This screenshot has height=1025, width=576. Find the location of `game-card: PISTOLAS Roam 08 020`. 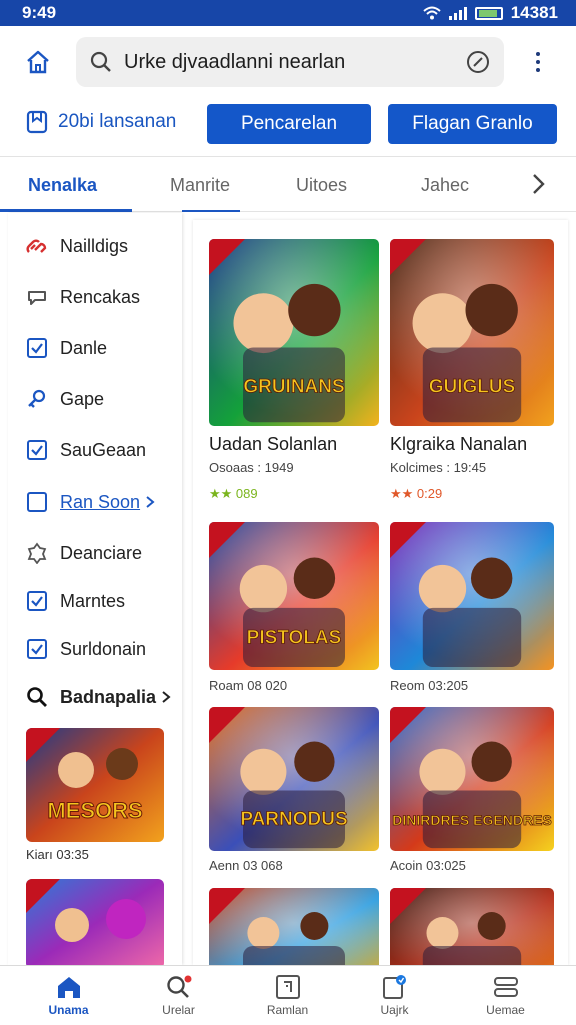

game-card: PISTOLAS Roam 08 020 is located at coordinates (294, 610).